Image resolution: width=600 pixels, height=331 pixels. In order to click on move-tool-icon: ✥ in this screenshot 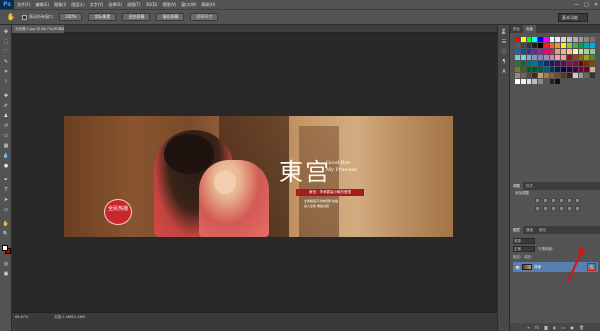, I will do `click(6, 32)`.